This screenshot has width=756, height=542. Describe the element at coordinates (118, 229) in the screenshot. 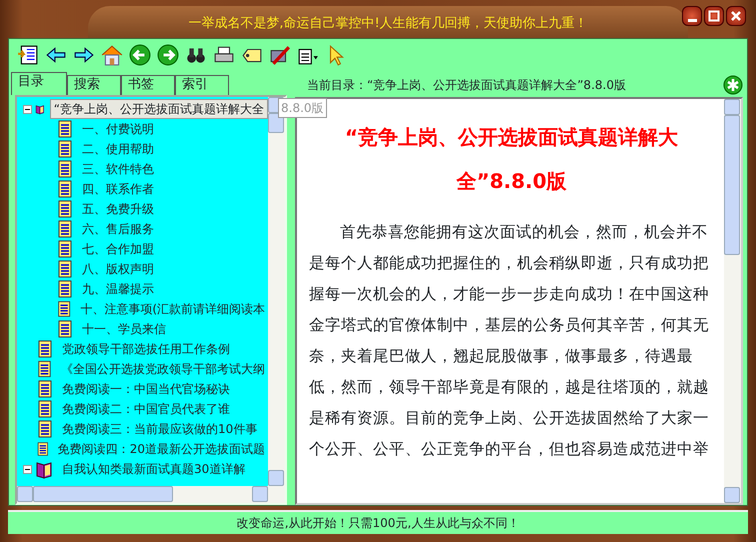

I see `tree-item: 六、售后服务` at that location.